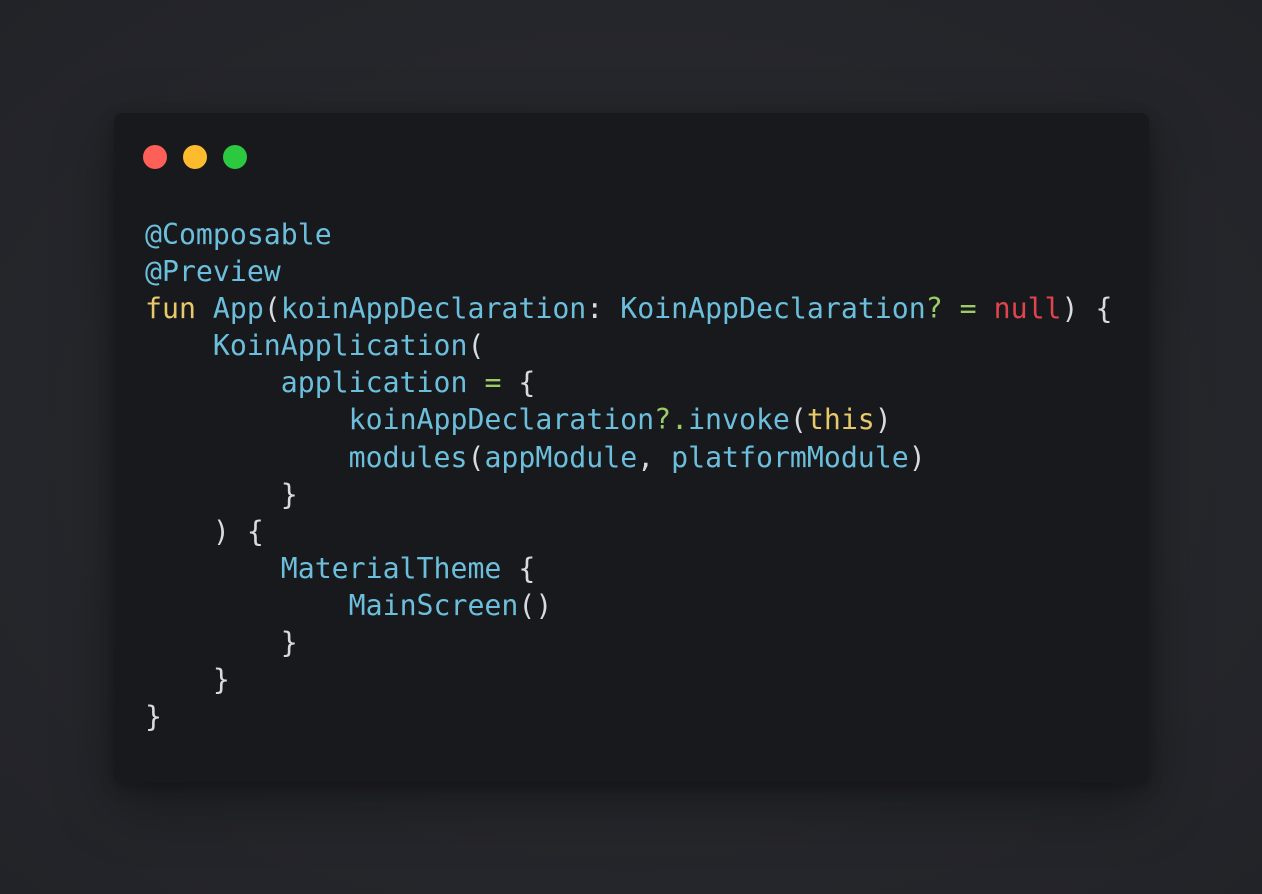 The image size is (1262, 894). I want to click on maximize-dot-icon, so click(235, 157).